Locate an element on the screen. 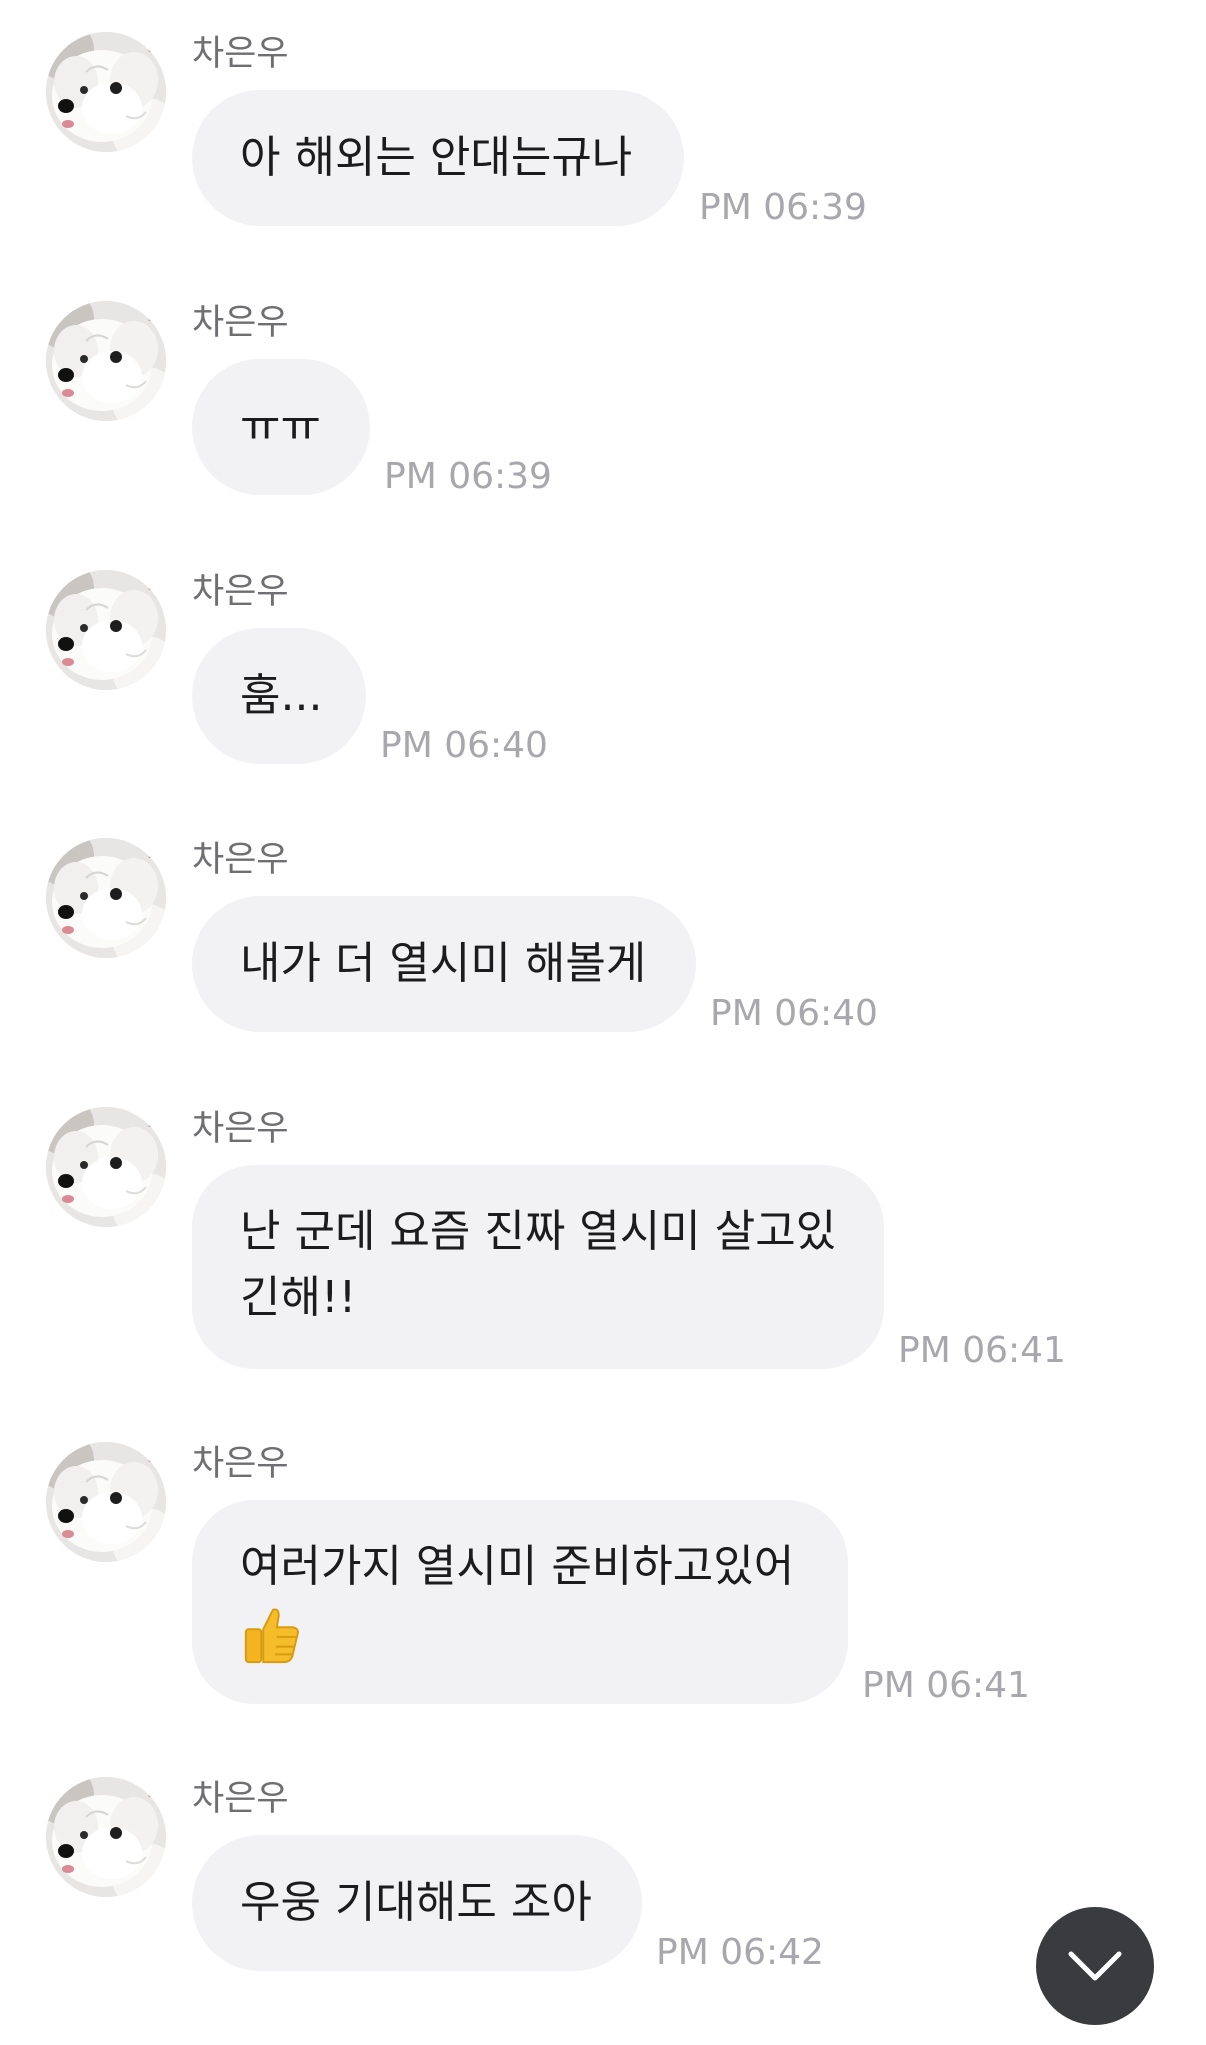  message-row: 차은우 아 해외는 안대는규나 PM 06:39 is located at coordinates (603, 132).